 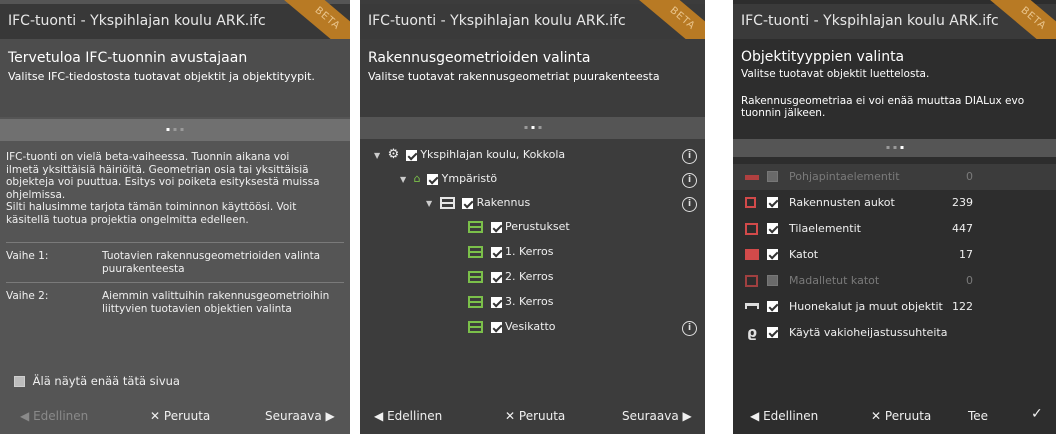 I want to click on tree-node-building: ▼ Rakennus, so click(x=478, y=203).